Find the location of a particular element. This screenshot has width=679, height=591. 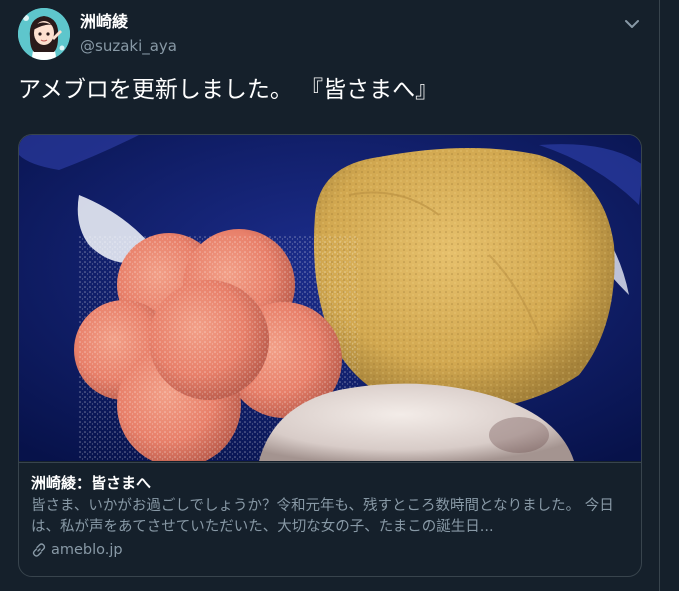

card-domain: ameblo.jp is located at coordinates (330, 550).